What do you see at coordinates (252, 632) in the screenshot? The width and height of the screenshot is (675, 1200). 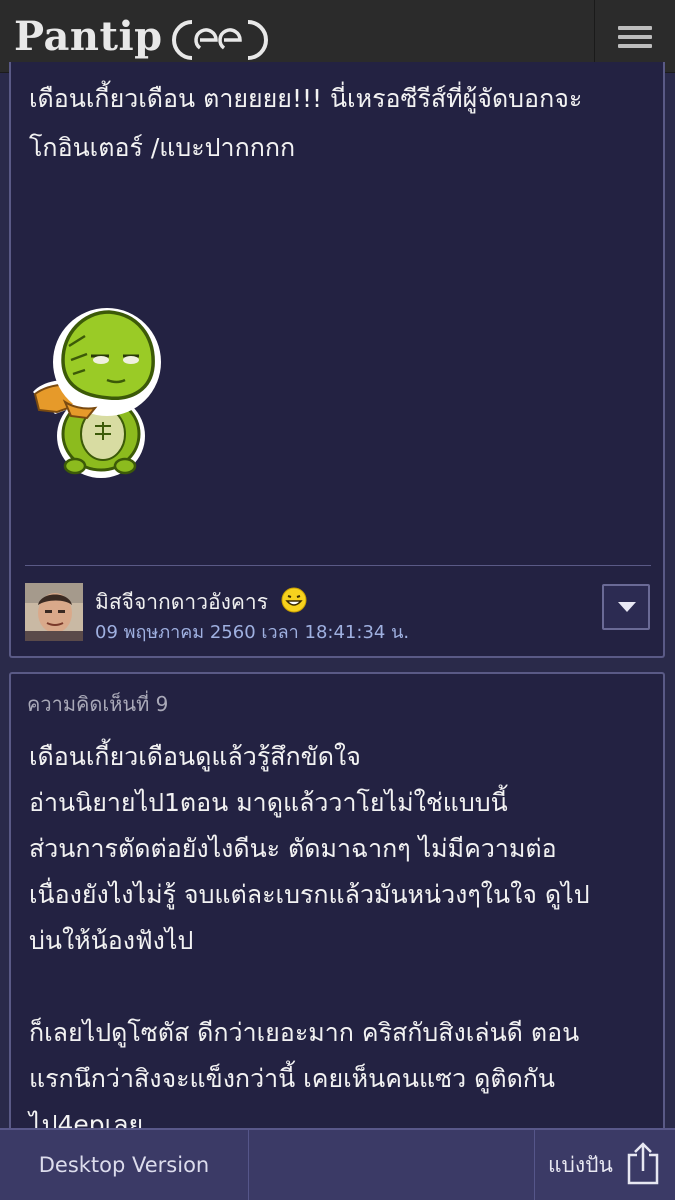 I see `post-date: 09 พฤษภาคม 2560 เวลา 18:41:34 น.` at bounding box center [252, 632].